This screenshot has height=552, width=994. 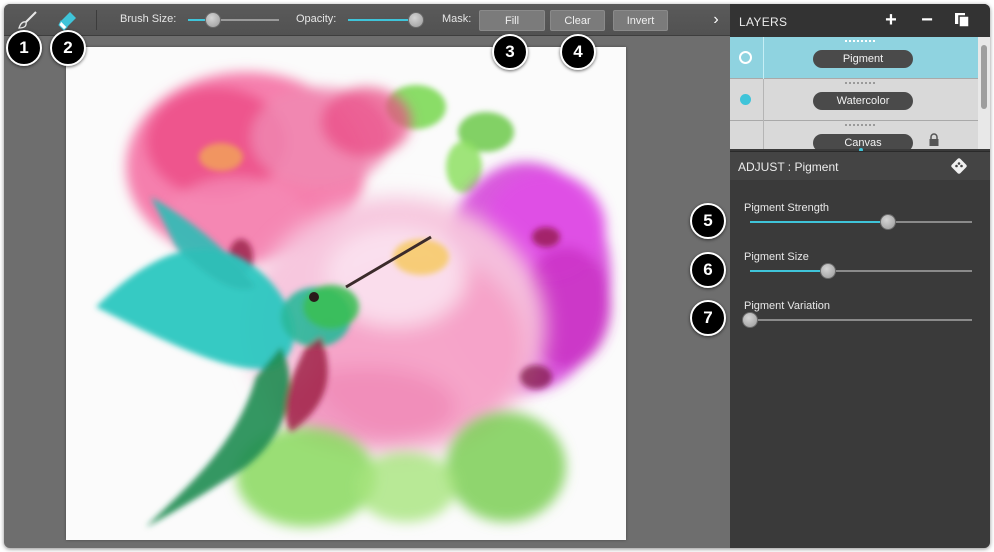 I want to click on opacity-slider, so click(x=386, y=20).